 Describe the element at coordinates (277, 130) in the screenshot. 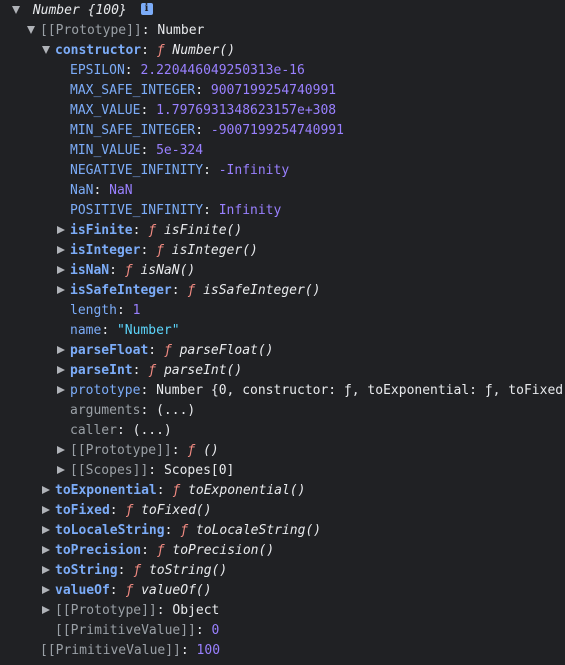

I see `property-value: -9007199254740991` at that location.